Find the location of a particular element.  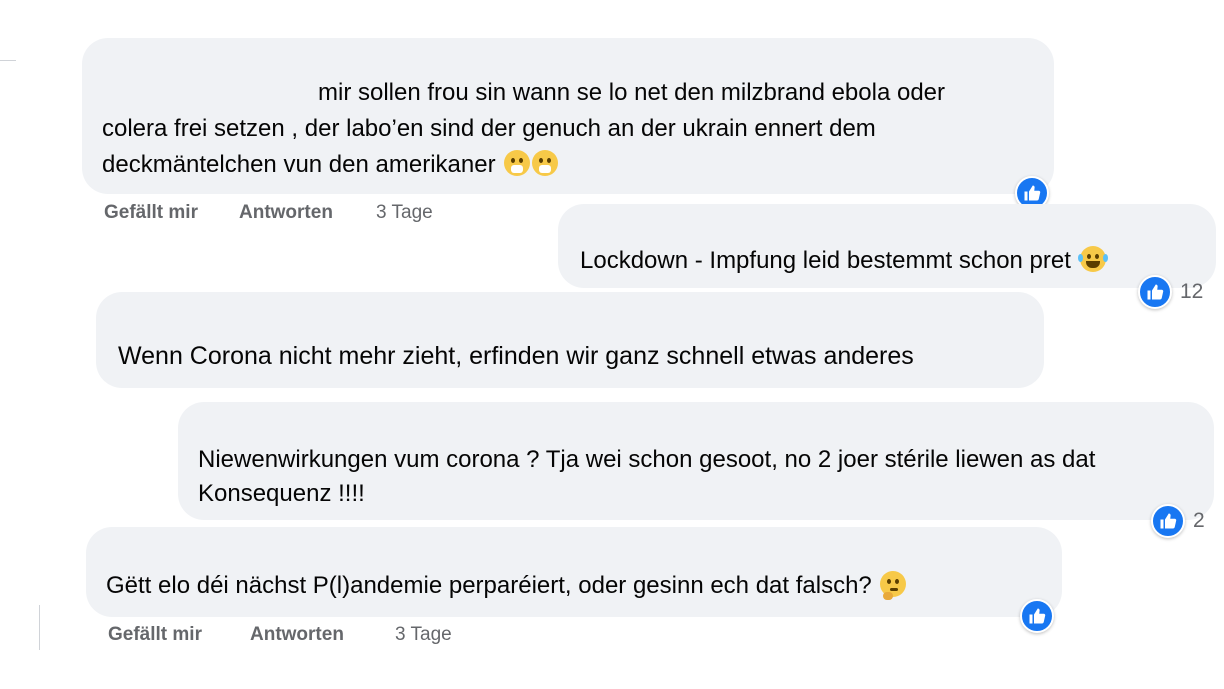

reaction-summary is located at coordinates (1037, 616).